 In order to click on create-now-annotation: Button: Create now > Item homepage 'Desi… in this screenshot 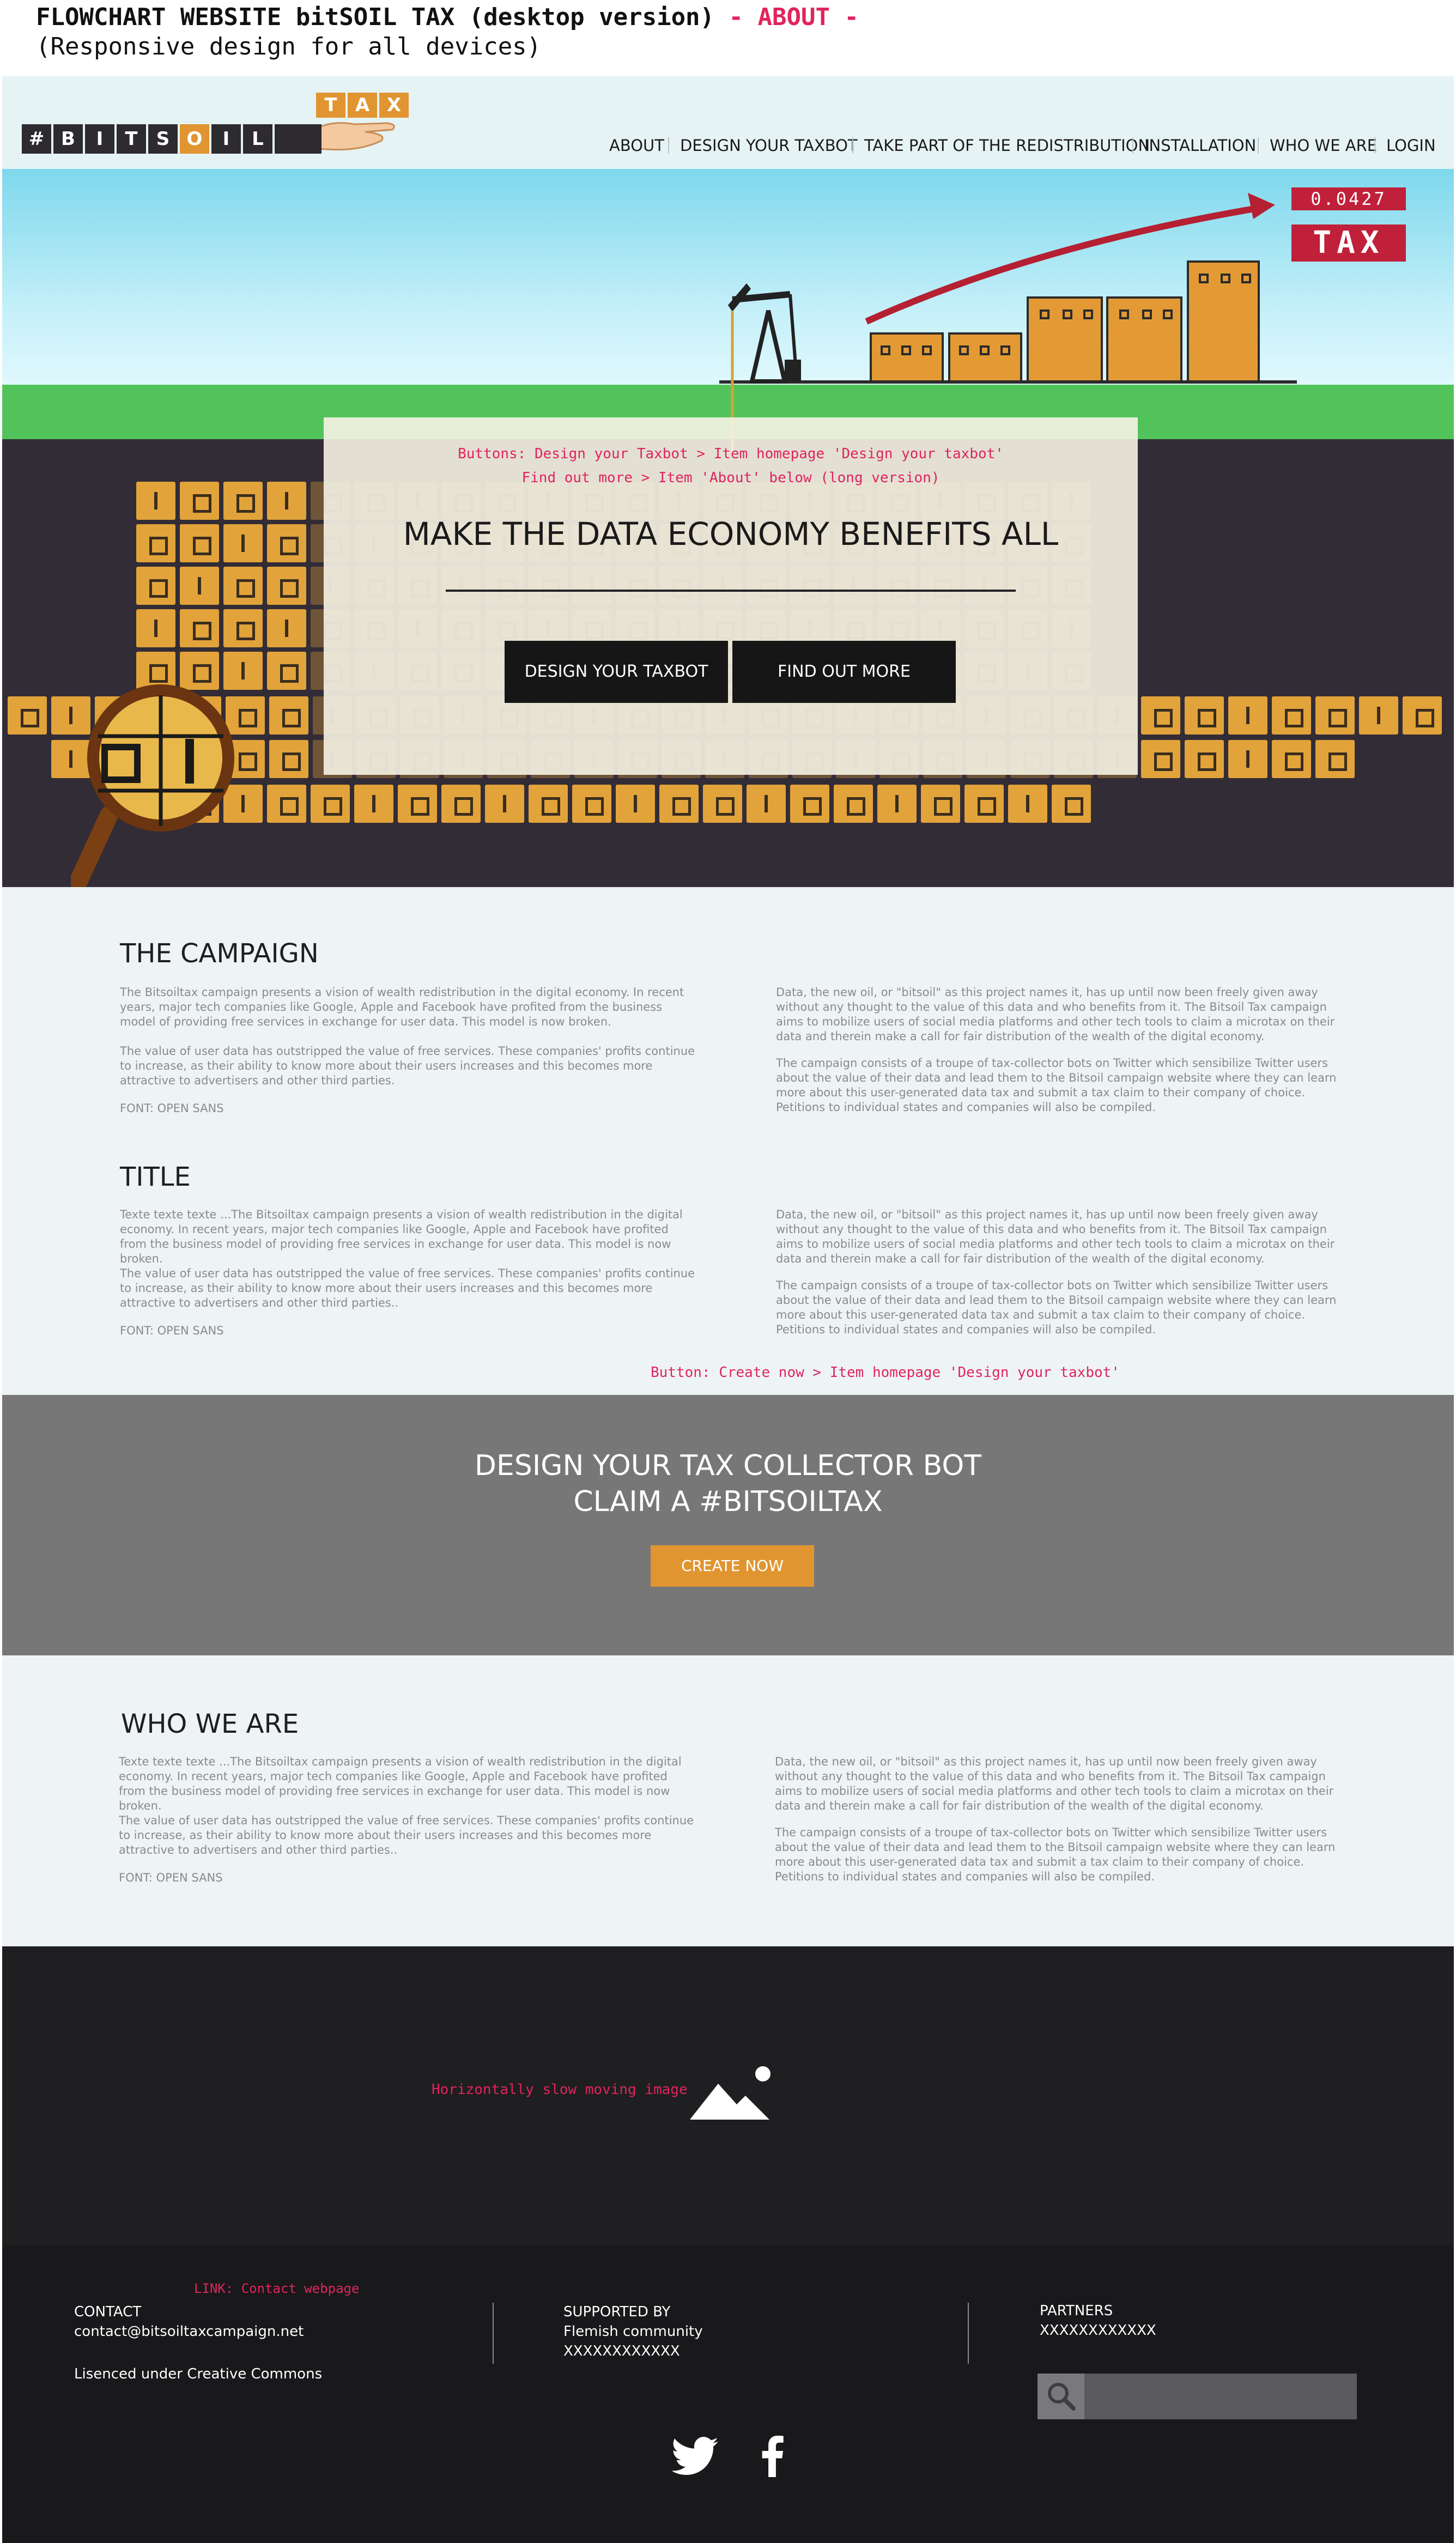, I will do `click(885, 1372)`.